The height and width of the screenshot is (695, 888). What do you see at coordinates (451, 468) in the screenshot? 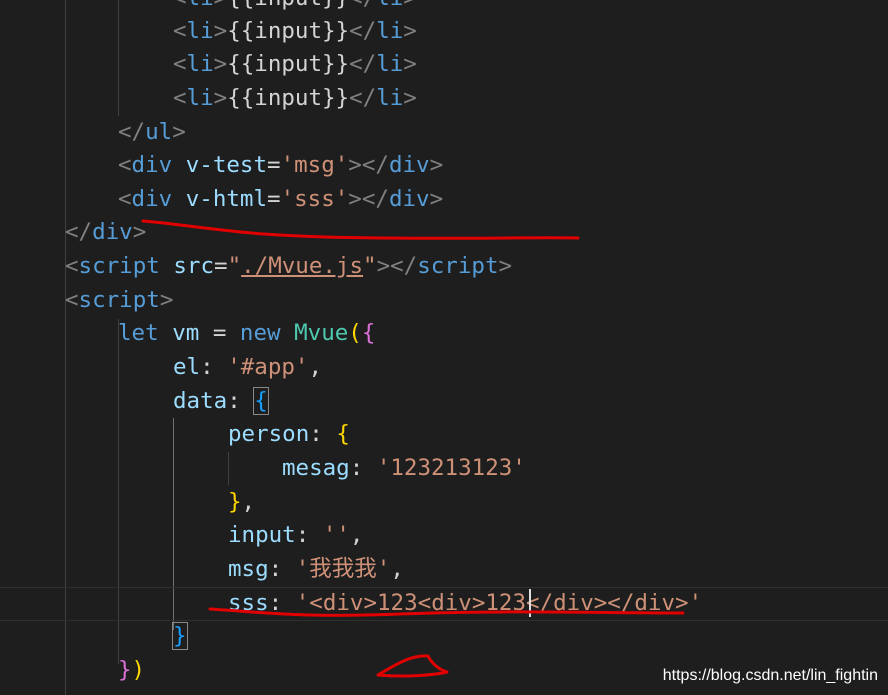
I see `code-token: '123213123'` at bounding box center [451, 468].